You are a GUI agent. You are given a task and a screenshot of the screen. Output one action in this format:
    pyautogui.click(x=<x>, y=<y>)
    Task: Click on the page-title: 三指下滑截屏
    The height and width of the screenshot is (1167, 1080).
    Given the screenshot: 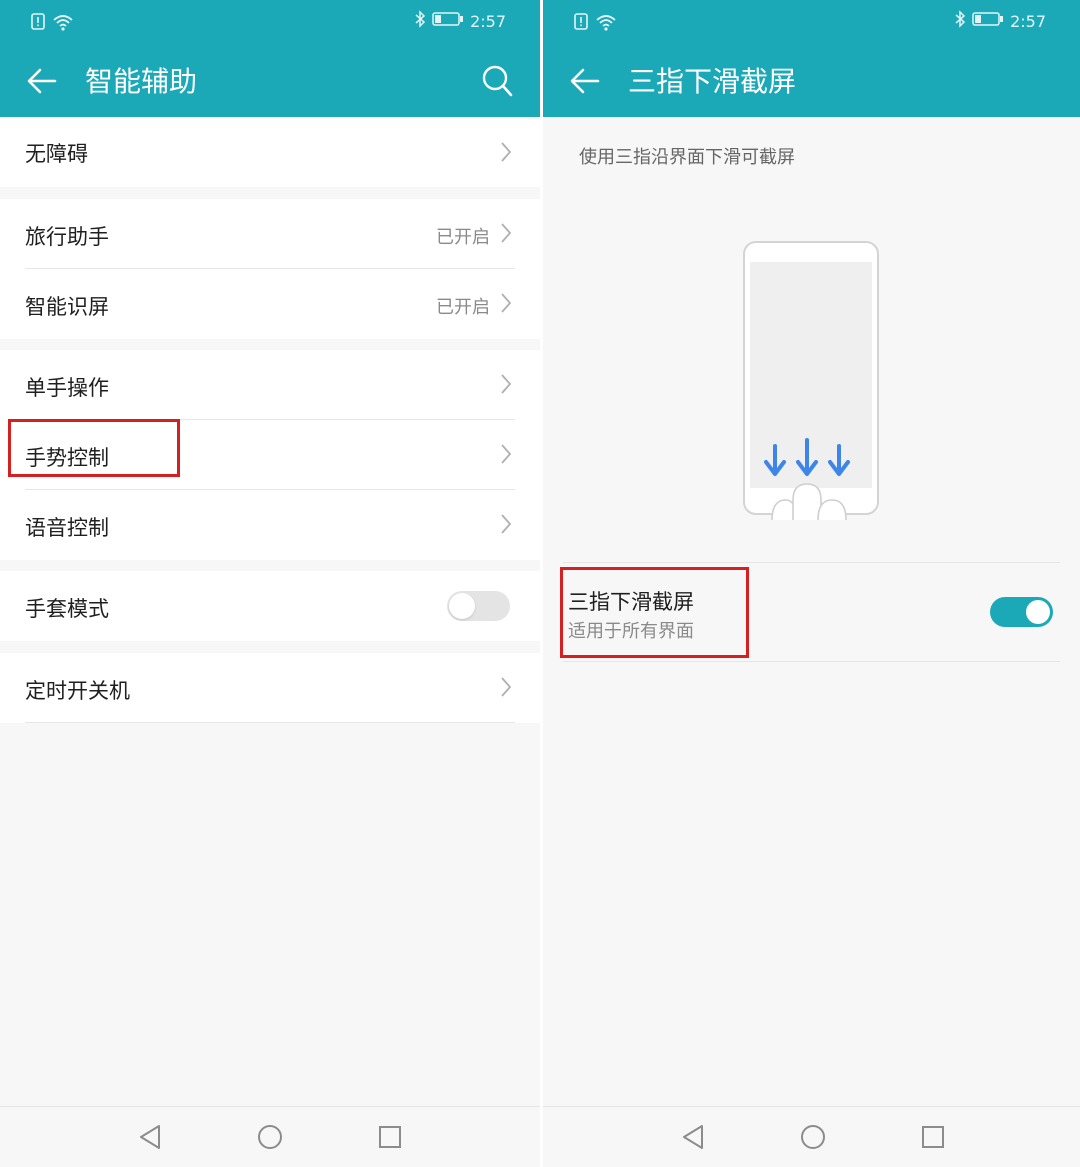 What is the action you would take?
    pyautogui.click(x=712, y=81)
    